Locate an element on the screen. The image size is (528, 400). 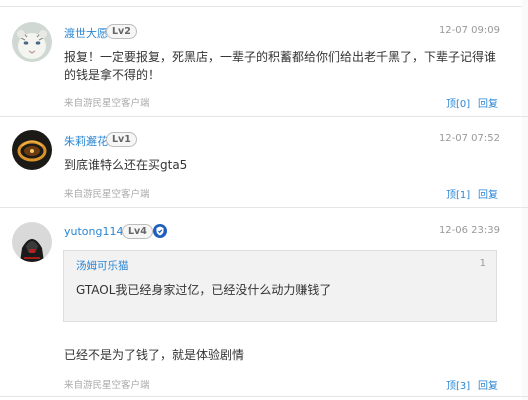
level-badge: Lv1 is located at coordinates (121, 139).